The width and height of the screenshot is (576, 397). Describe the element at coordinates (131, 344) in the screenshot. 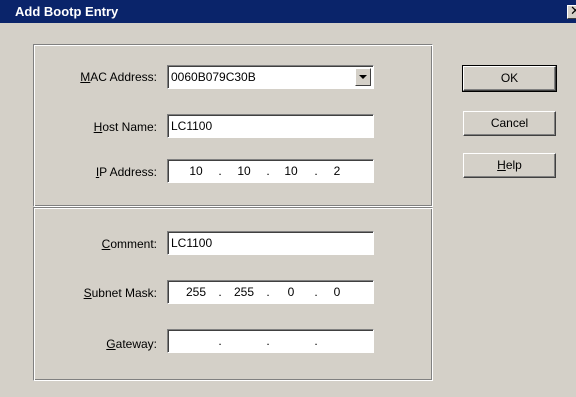

I see `gateway-label: Gateway:` at that location.